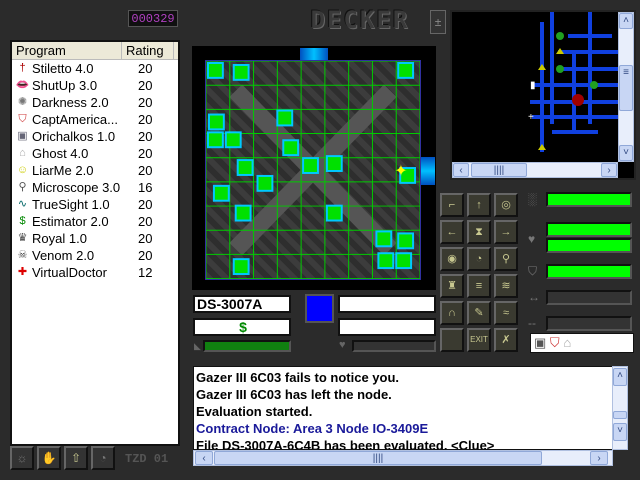  Describe the element at coordinates (95, 170) in the screenshot. I see `program-row: ☺ LiarMe 2.0 20` at that location.